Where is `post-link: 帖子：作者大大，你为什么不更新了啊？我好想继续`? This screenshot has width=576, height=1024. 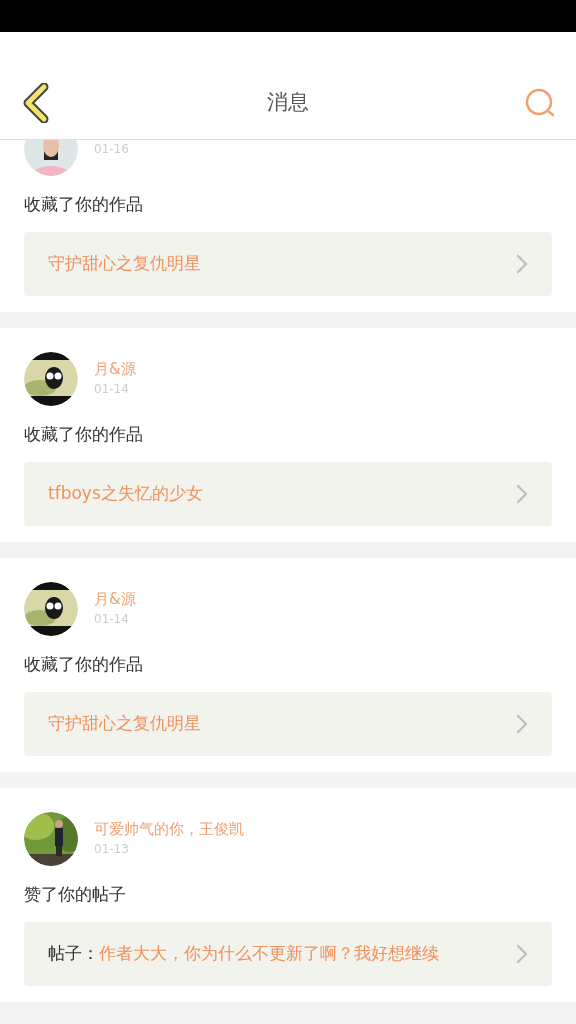 post-link: 帖子：作者大大，你为什么不更新了啊？我好想继续 is located at coordinates (288, 954).